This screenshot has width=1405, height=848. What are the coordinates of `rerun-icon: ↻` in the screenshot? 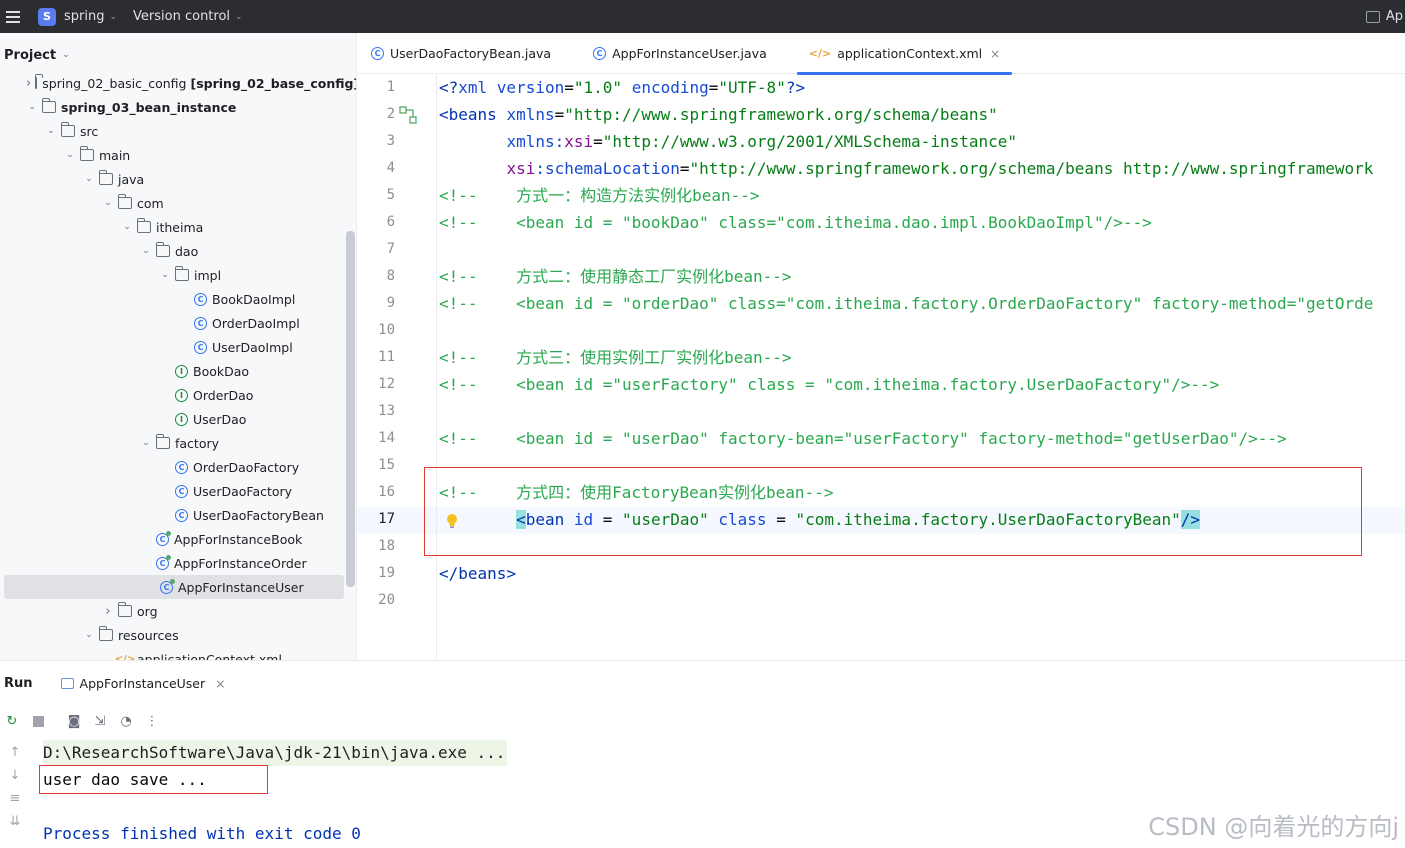 It's located at (12, 722).